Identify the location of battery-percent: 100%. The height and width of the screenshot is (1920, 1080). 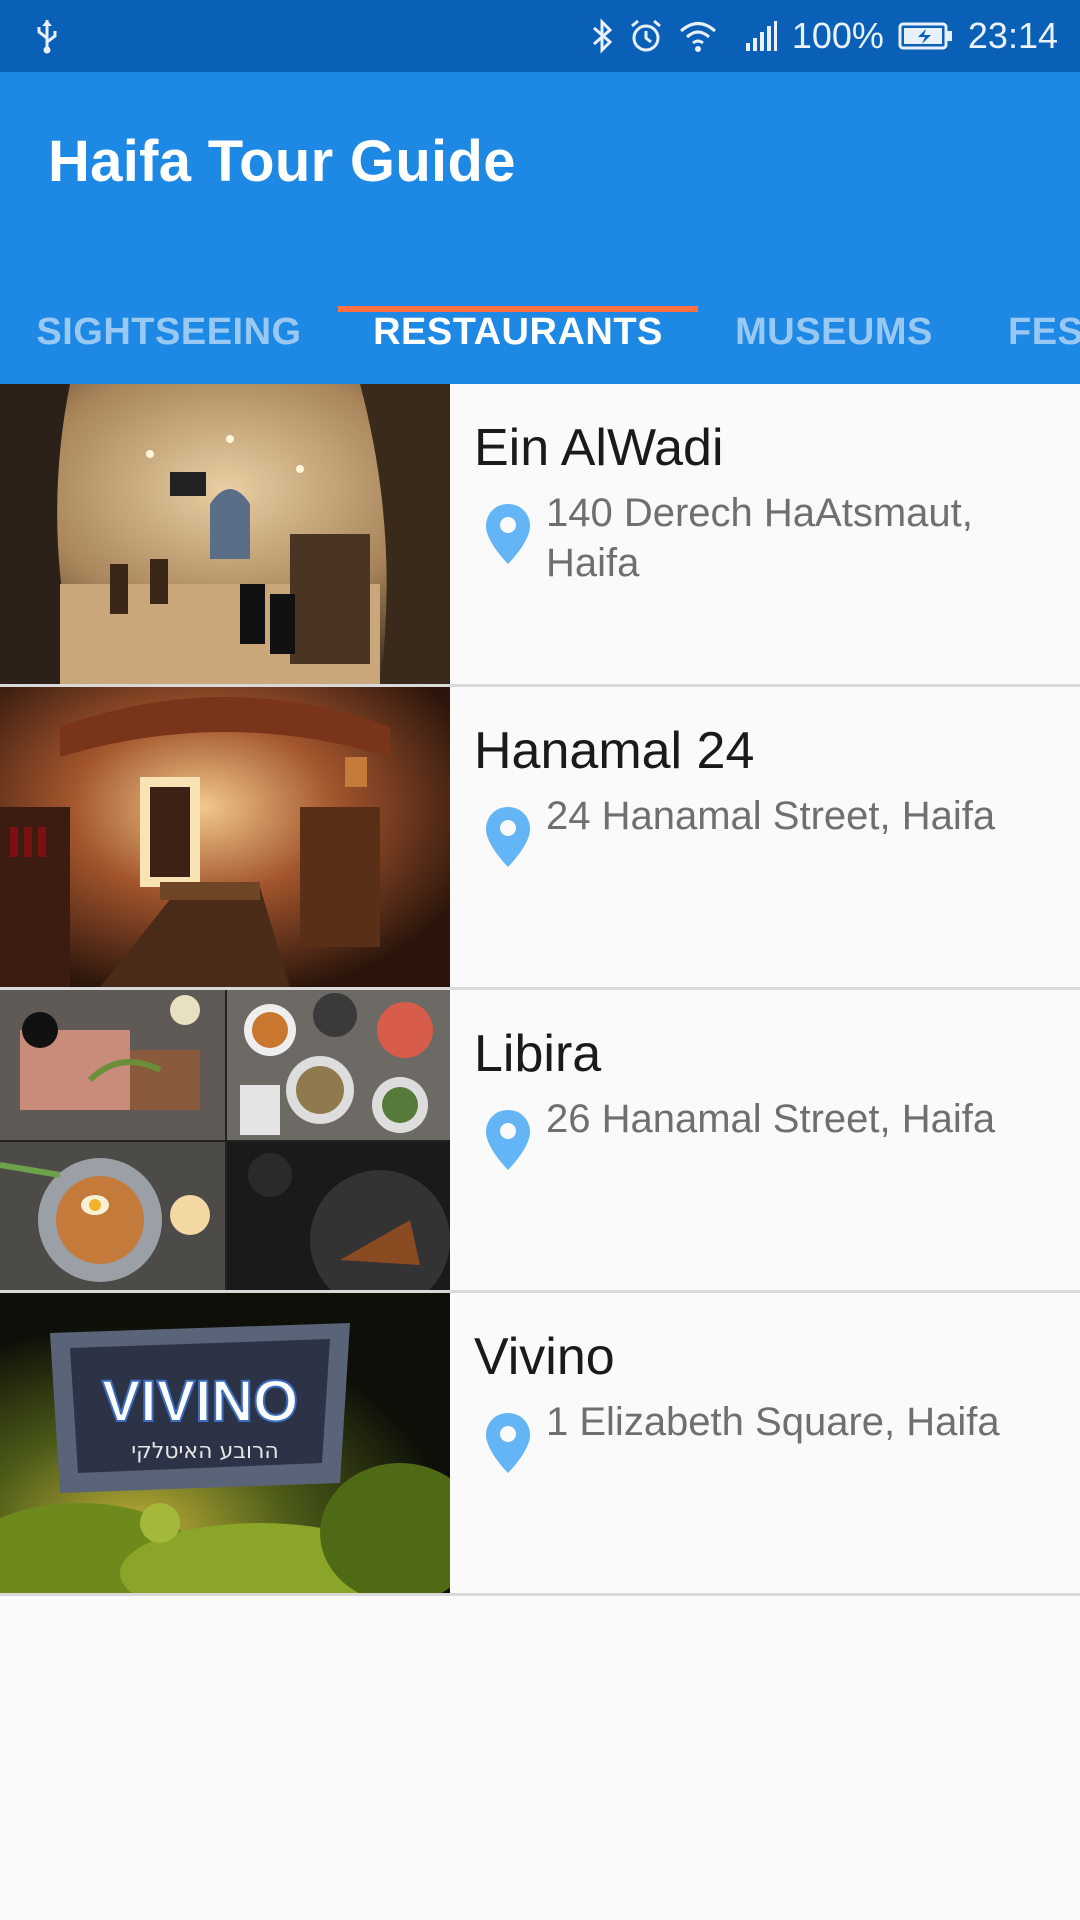
(837, 35).